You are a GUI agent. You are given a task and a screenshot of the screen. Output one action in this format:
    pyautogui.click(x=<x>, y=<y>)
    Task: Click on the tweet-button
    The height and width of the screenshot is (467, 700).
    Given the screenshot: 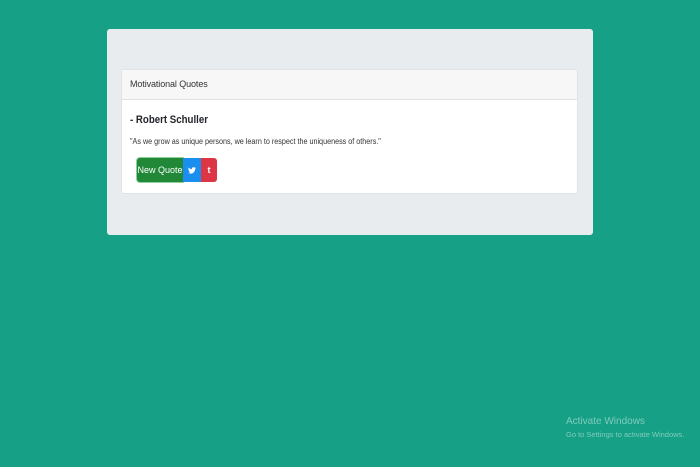 What is the action you would take?
    pyautogui.click(x=192, y=170)
    